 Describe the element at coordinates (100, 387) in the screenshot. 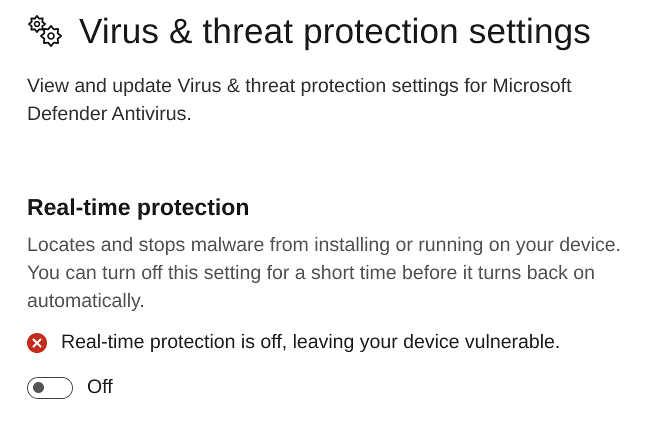

I see `toggle-label: Off` at that location.